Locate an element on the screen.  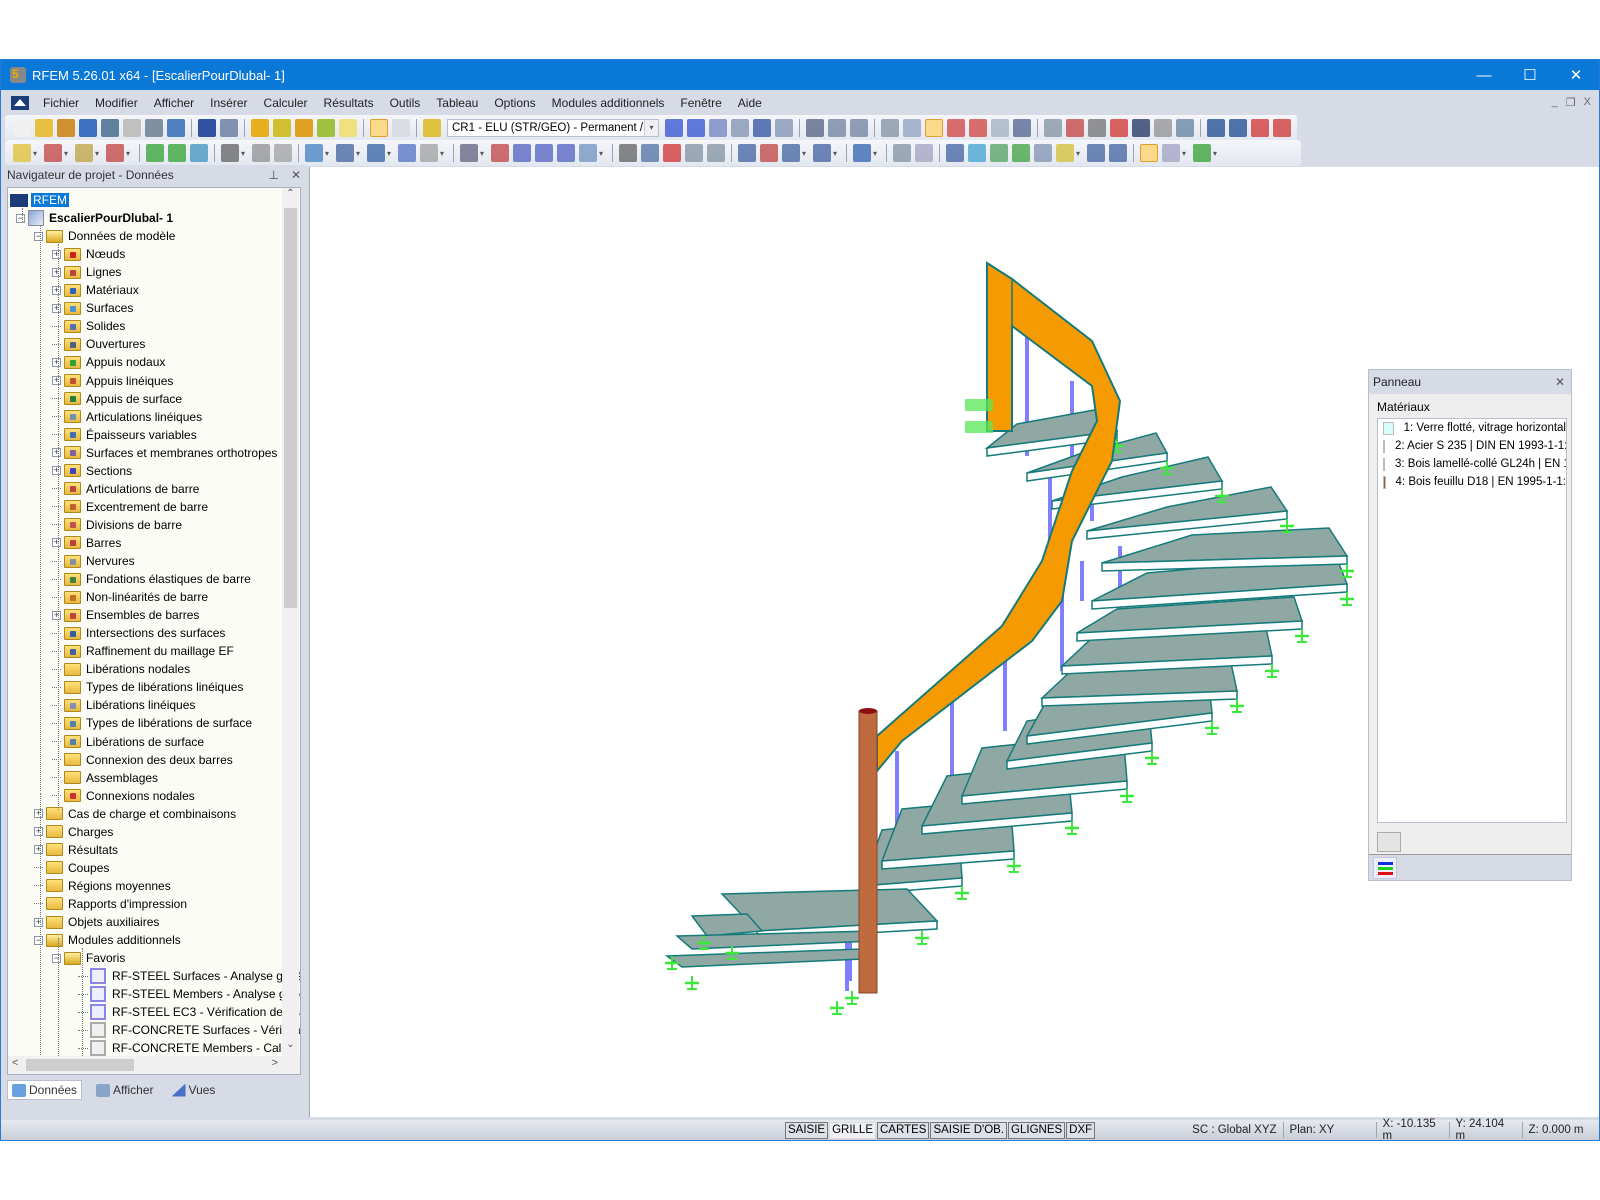
tree-item-17: Nervures is located at coordinates (93, 561).